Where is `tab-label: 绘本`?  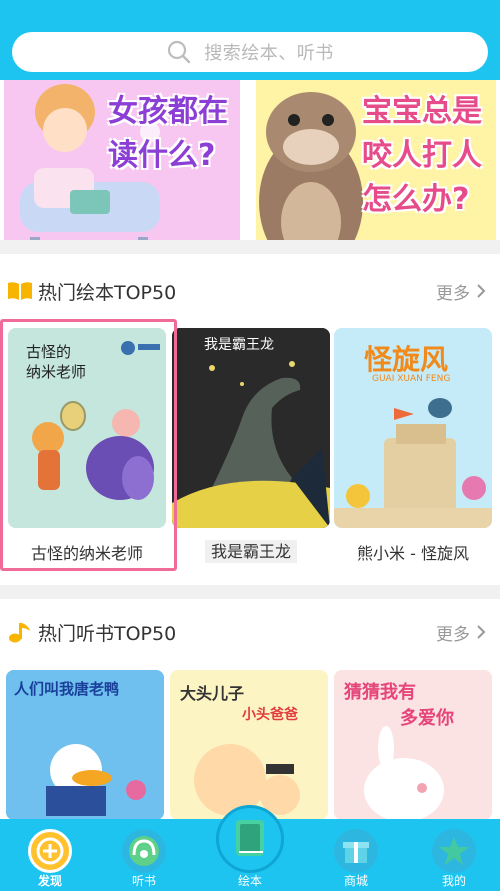
tab-label: 绘本 is located at coordinates (249, 881).